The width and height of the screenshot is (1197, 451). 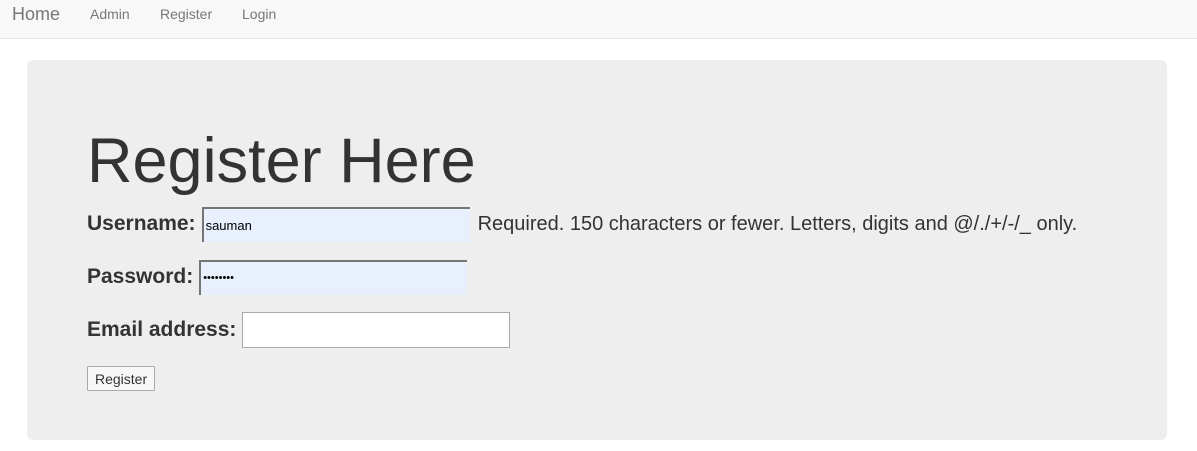 I want to click on email-label: Email address:, so click(x=162, y=329).